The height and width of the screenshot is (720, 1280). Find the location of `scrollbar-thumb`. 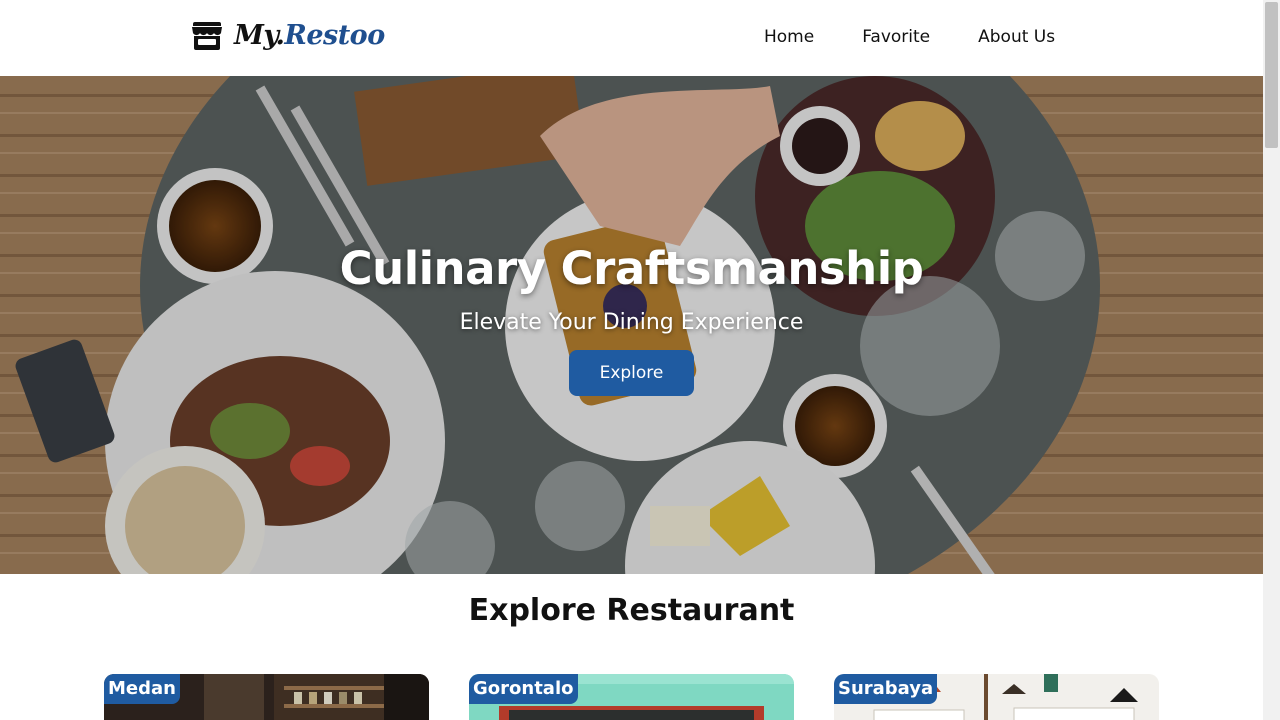

scrollbar-thumb is located at coordinates (1271, 75).